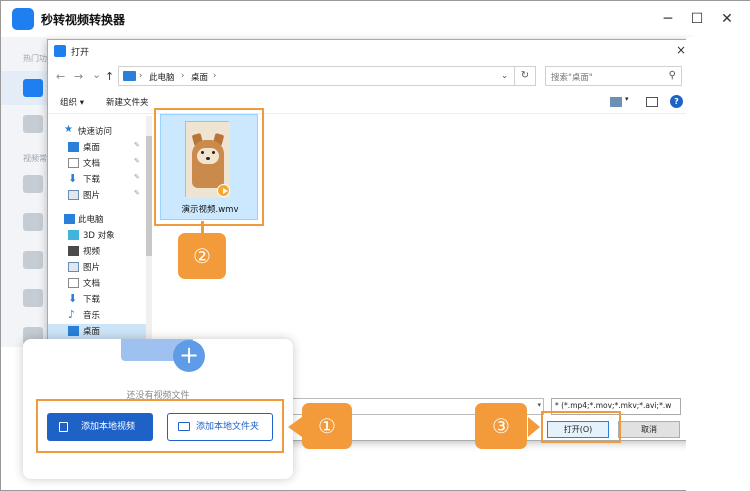 This screenshot has width=750, height=491. What do you see at coordinates (668, 19) in the screenshot?
I see `minimize-button: ─` at bounding box center [668, 19].